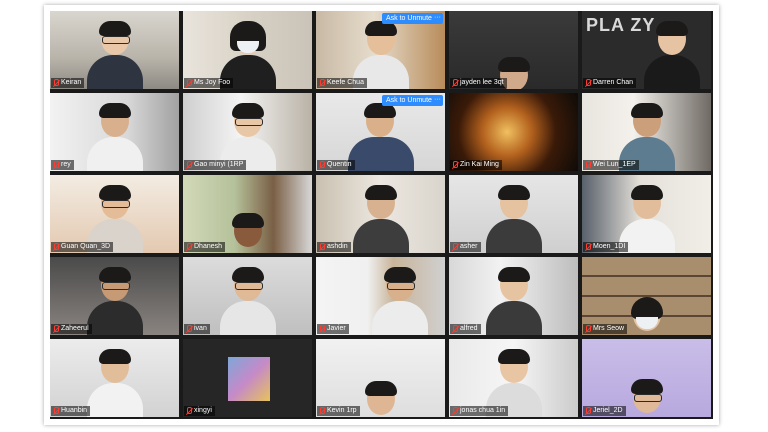 The image size is (768, 432). I want to click on video-tile-wei-lun: Wei Lun_1EP, so click(646, 132).